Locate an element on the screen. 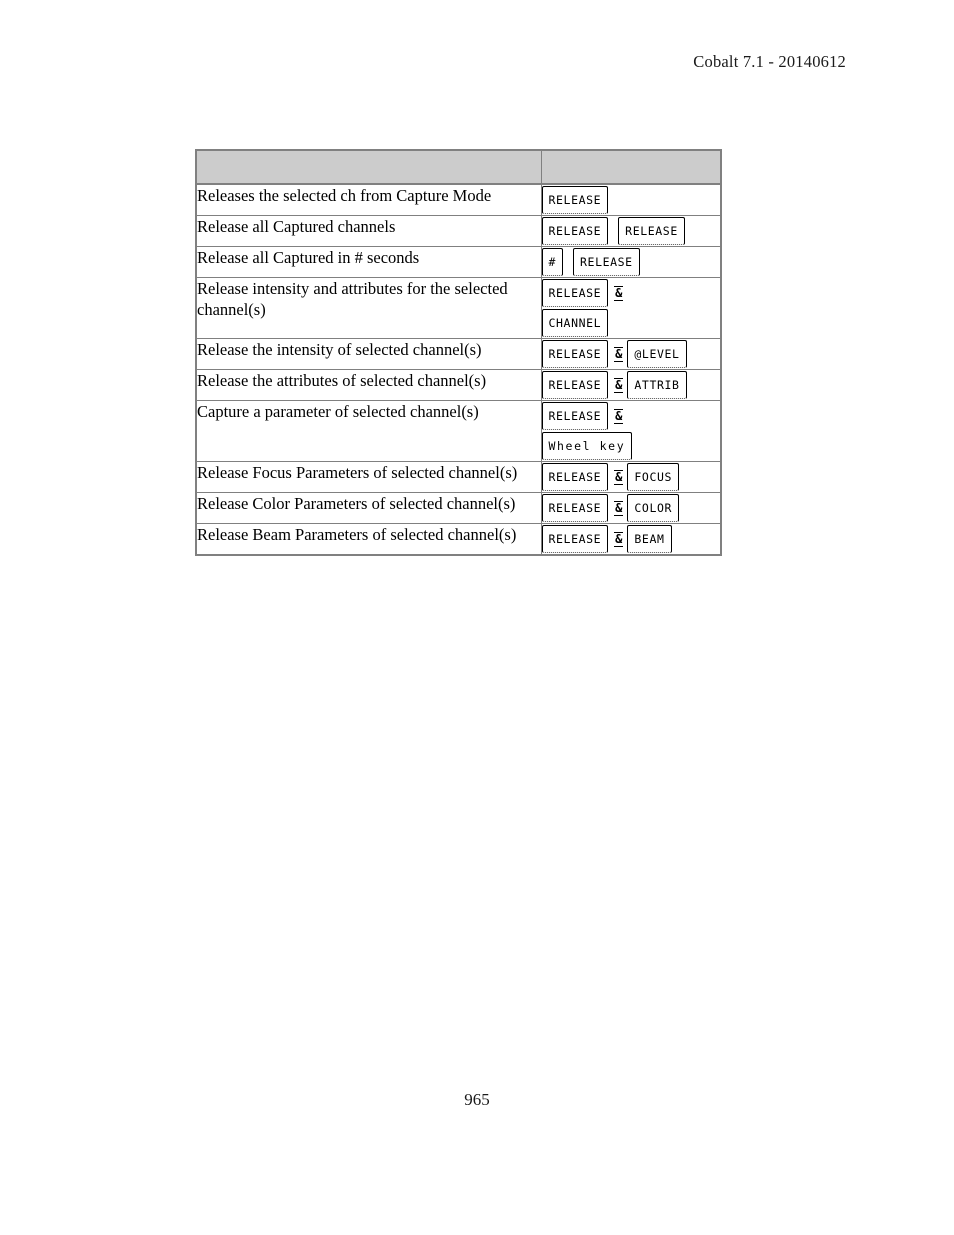 The image size is (954, 1235). key-sequence-line: RELEASE & @LEVEL is located at coordinates (631, 354).